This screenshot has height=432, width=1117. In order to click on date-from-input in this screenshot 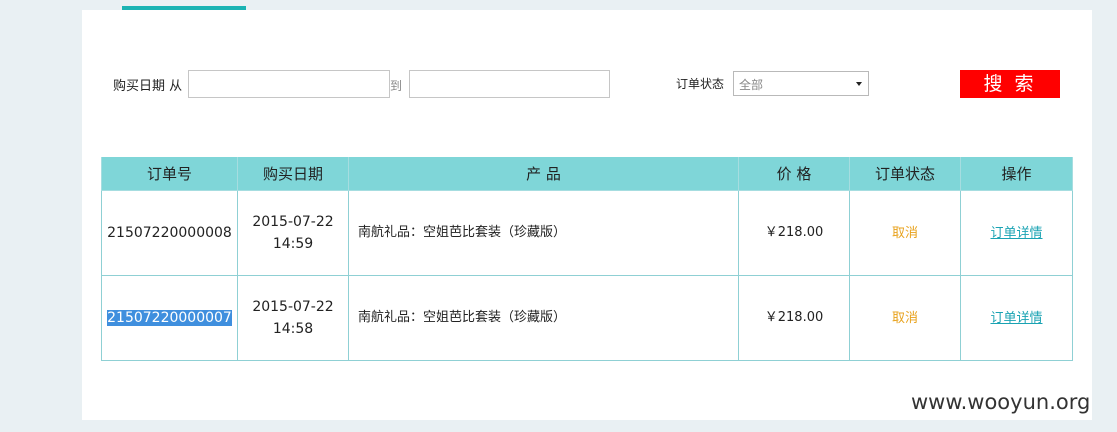, I will do `click(289, 84)`.